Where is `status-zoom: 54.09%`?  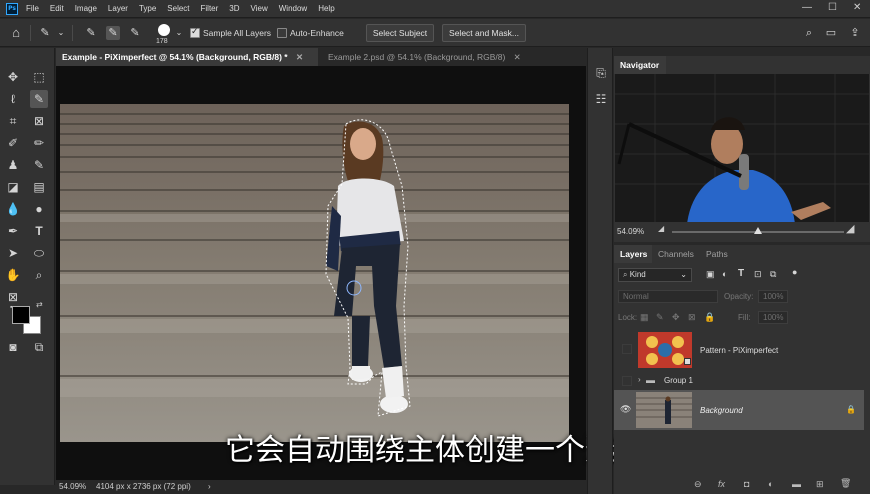 status-zoom: 54.09% is located at coordinates (72, 487).